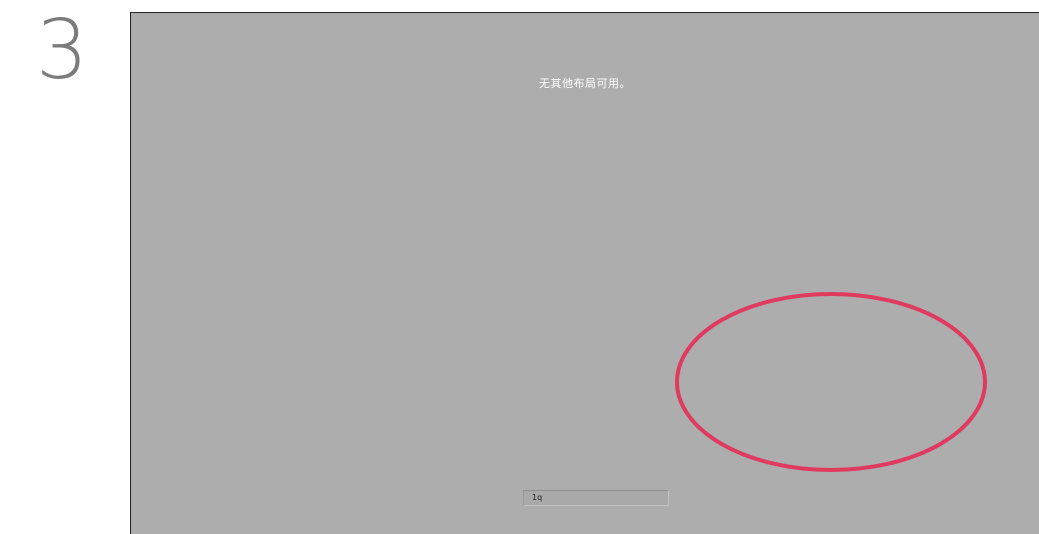  Describe the element at coordinates (62, 50) in the screenshot. I see `step-number: 3` at that location.